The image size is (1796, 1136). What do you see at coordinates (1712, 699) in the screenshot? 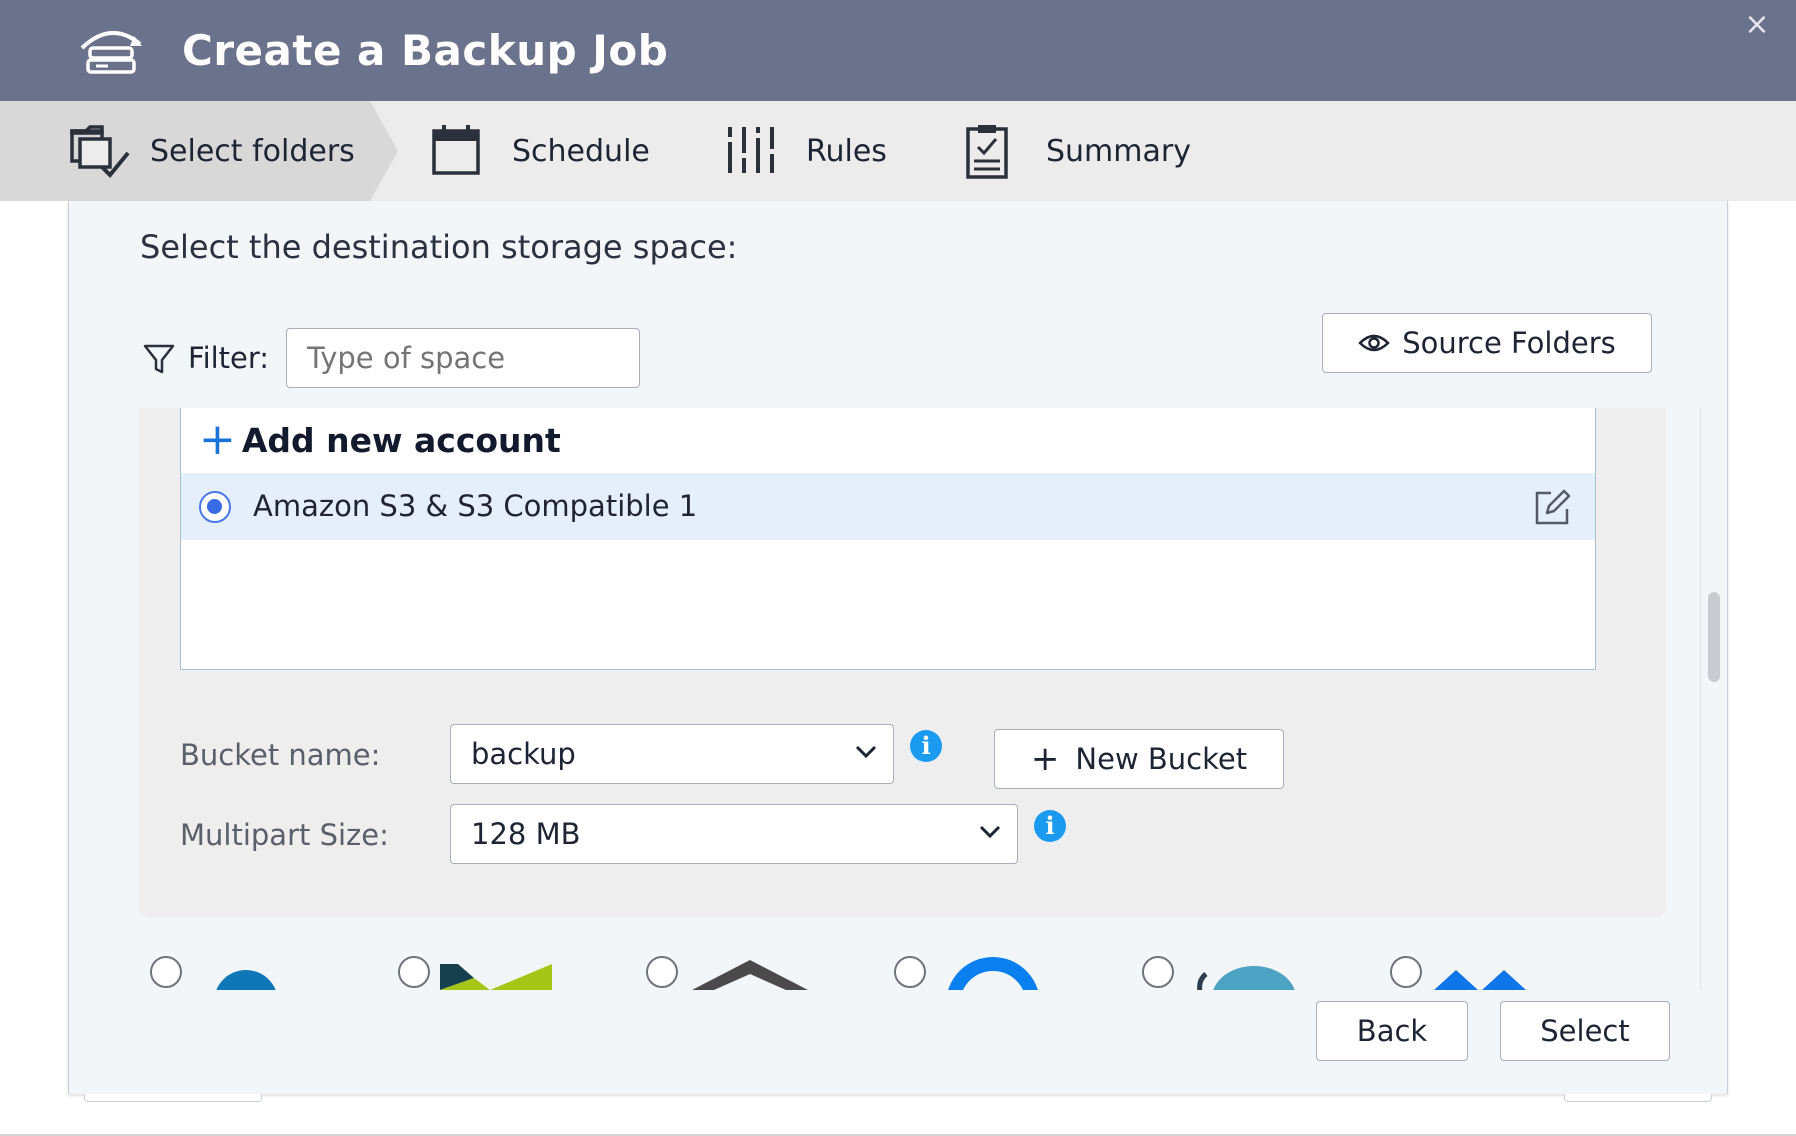
I see `scrollbar` at bounding box center [1712, 699].